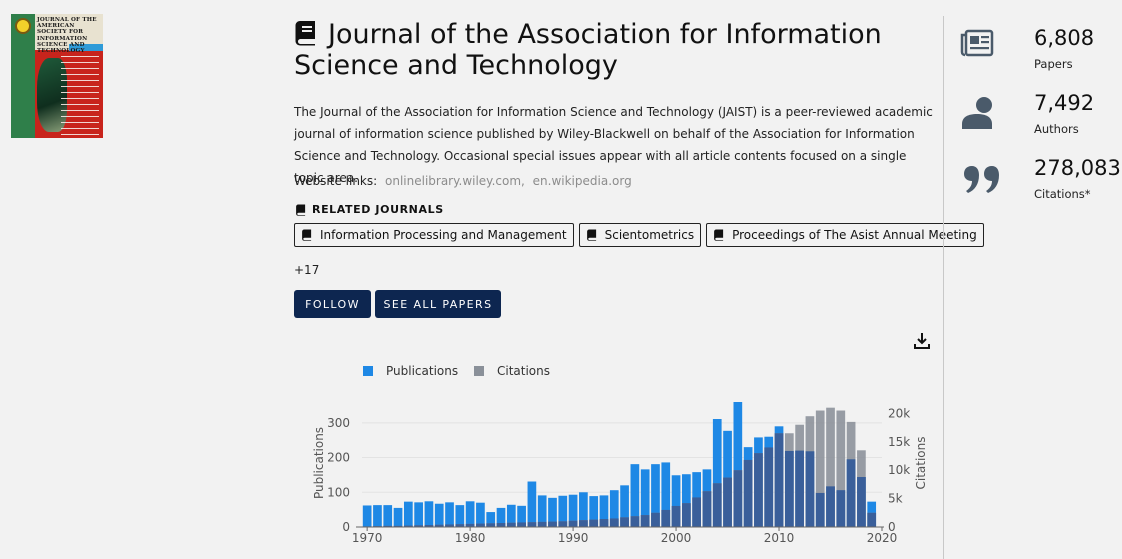 The width and height of the screenshot is (1122, 559). What do you see at coordinates (438, 304) in the screenshot?
I see `see-all-papers-button: SEE ALL PAPERS` at bounding box center [438, 304].